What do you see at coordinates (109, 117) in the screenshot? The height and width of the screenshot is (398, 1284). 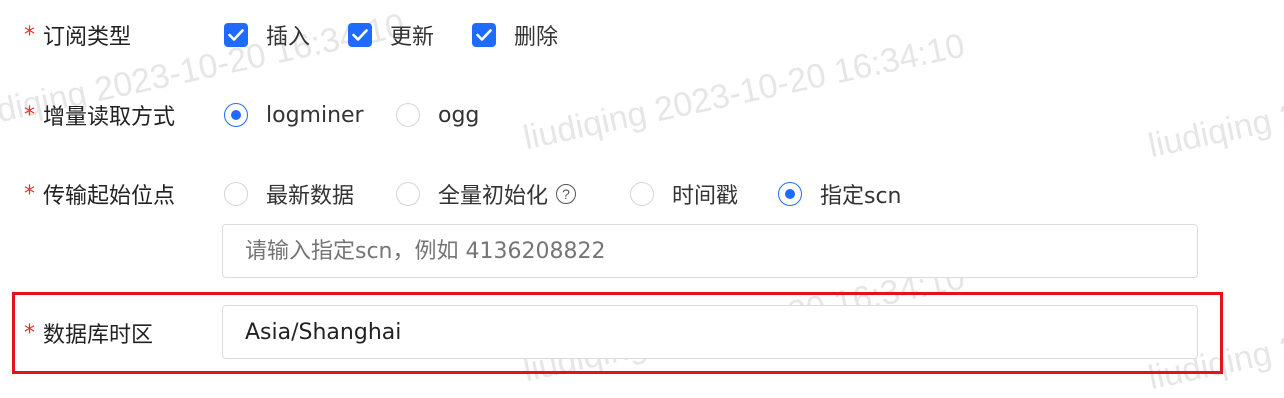 I see `incremental-read-label-text: 增量读取方式` at bounding box center [109, 117].